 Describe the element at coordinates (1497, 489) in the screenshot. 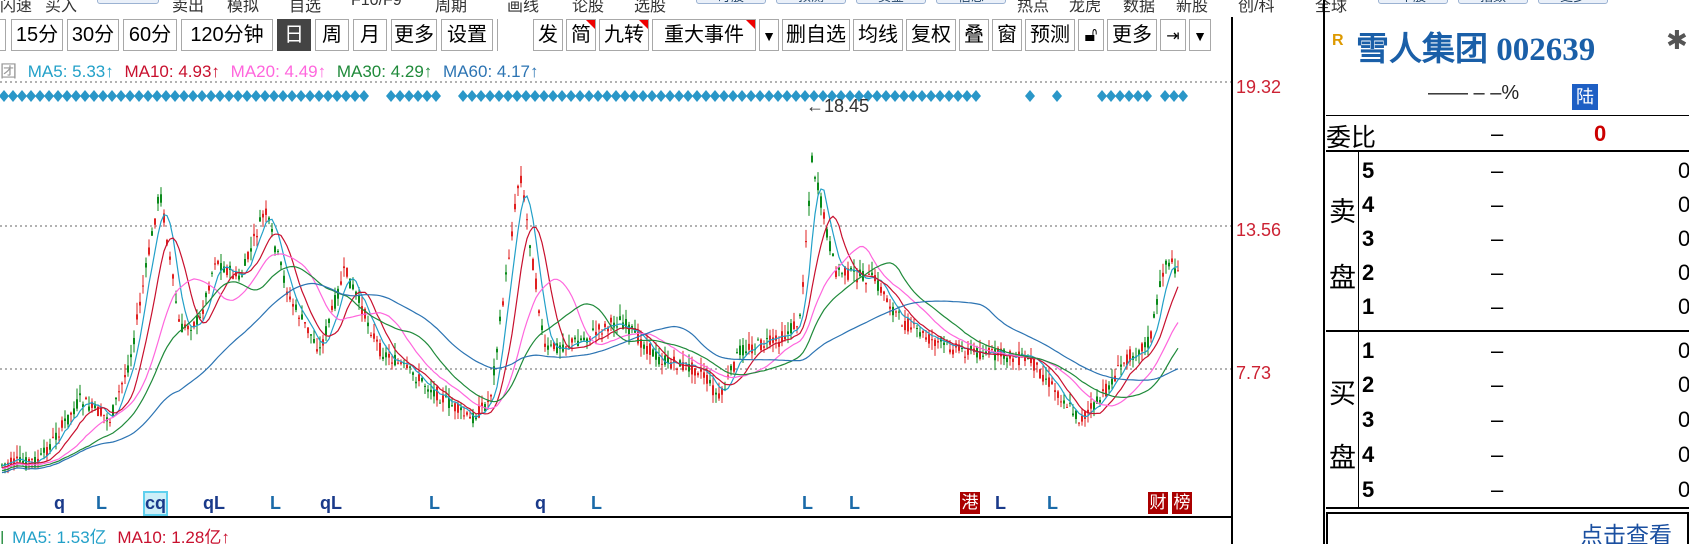

I see `price: –` at that location.